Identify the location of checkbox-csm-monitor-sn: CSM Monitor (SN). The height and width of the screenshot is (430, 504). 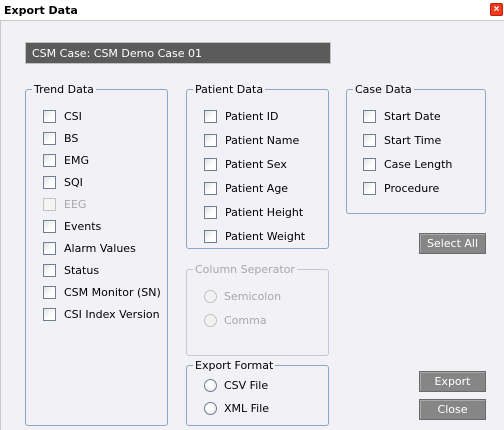
(102, 292).